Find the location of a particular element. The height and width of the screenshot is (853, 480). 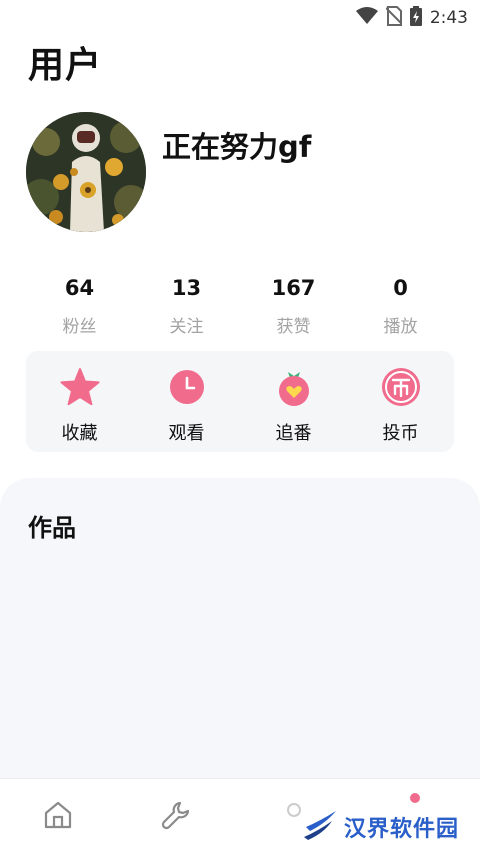

no-sim-icon is located at coordinates (394, 18).